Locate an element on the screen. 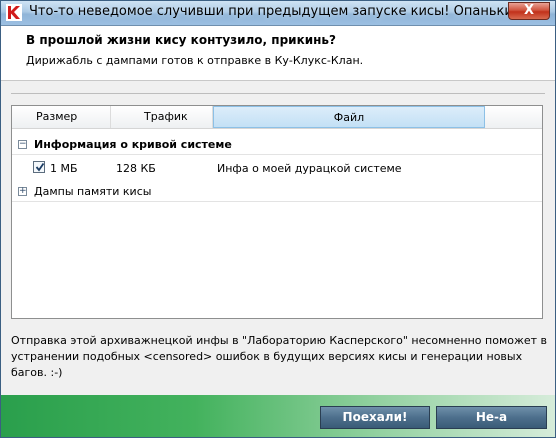 Image resolution: width=556 pixels, height=438 pixels. group-label: Информация о кривой системе is located at coordinates (133, 144).